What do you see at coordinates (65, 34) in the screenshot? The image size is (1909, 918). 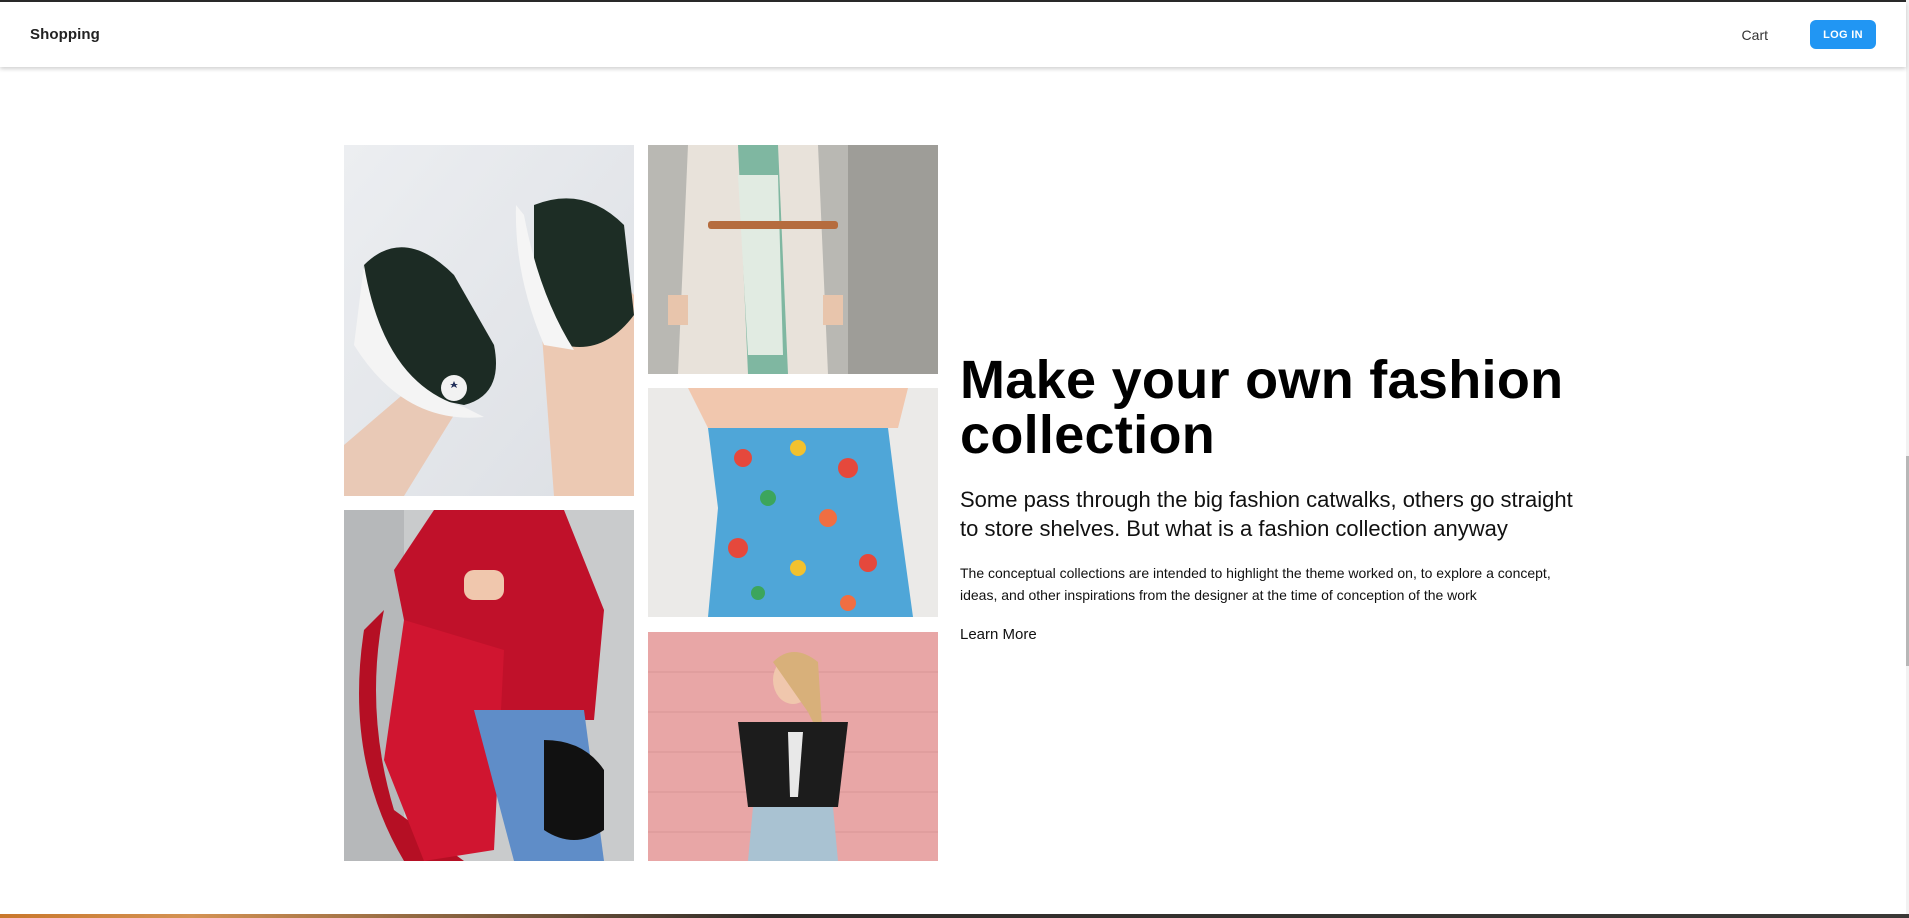 I see `brand-logo: Shopping` at bounding box center [65, 34].